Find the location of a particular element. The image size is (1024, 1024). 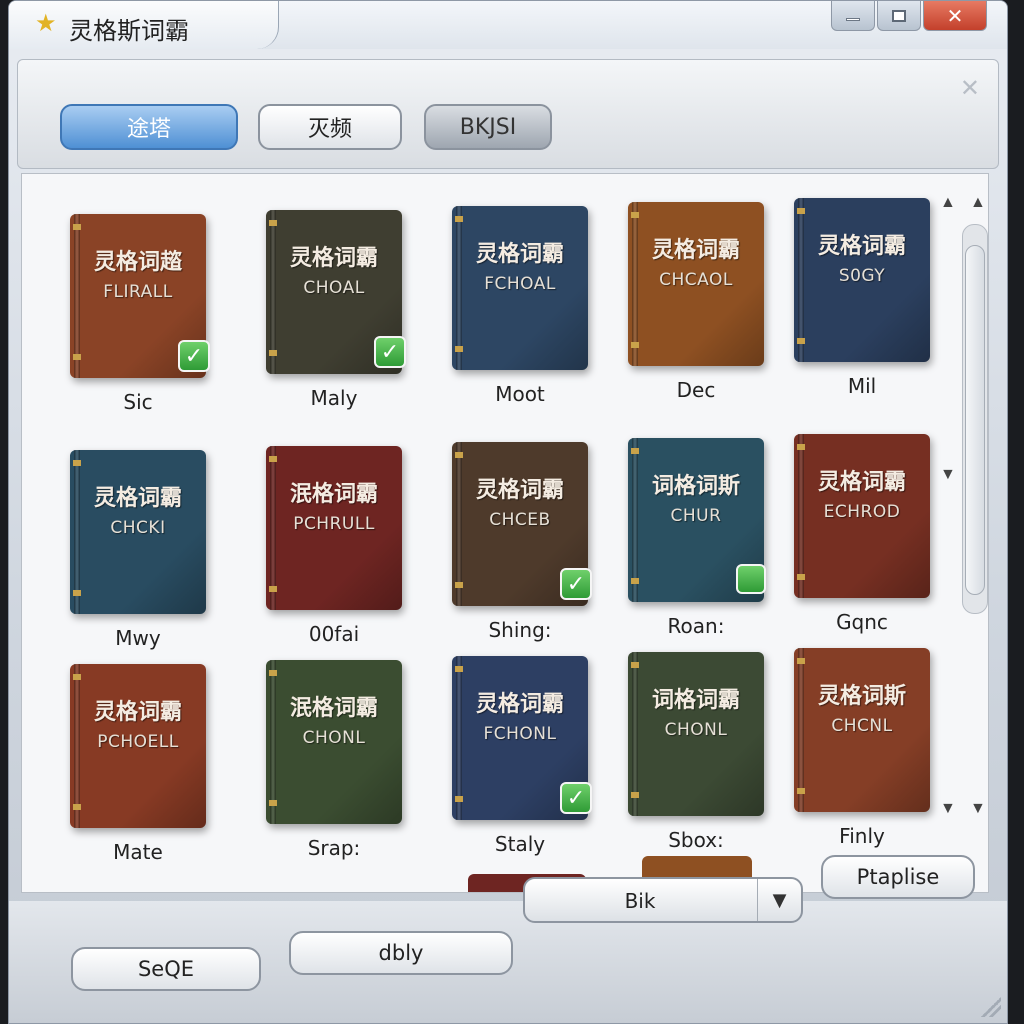

book-tile: 灵格词霸 CHCEB ✓ Shing: is located at coordinates (527, 552).